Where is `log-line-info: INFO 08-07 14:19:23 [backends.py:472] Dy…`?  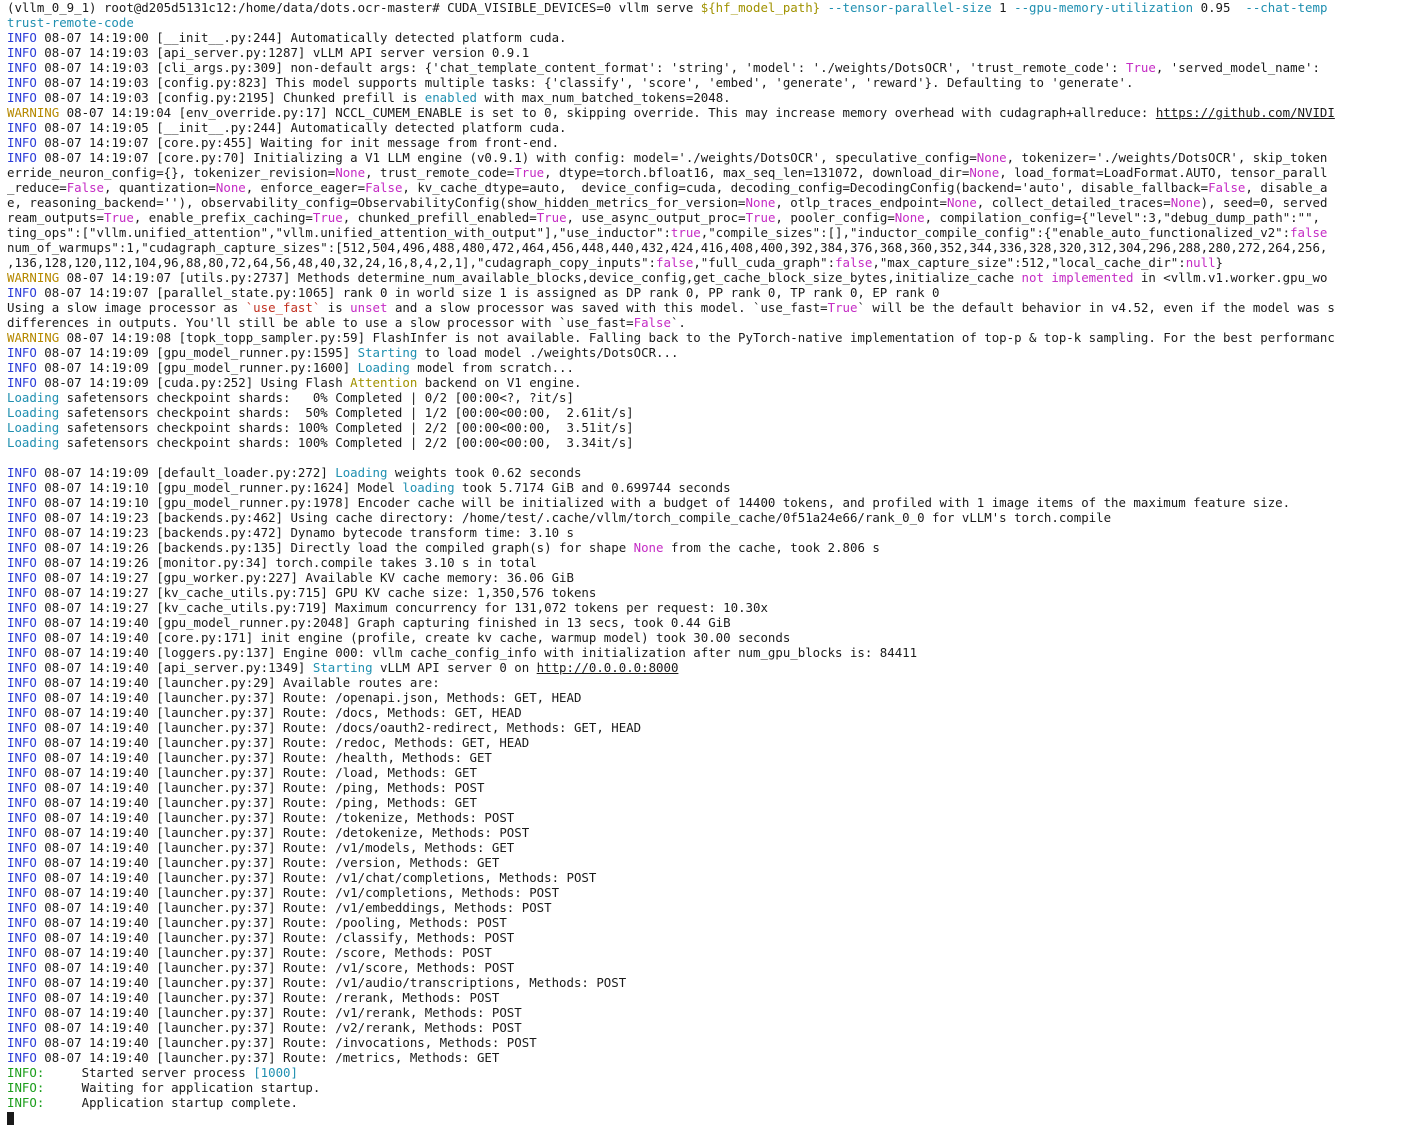
log-line-info: INFO 08-07 14:19:23 [backends.py:472] Dy… is located at coordinates (290, 532).